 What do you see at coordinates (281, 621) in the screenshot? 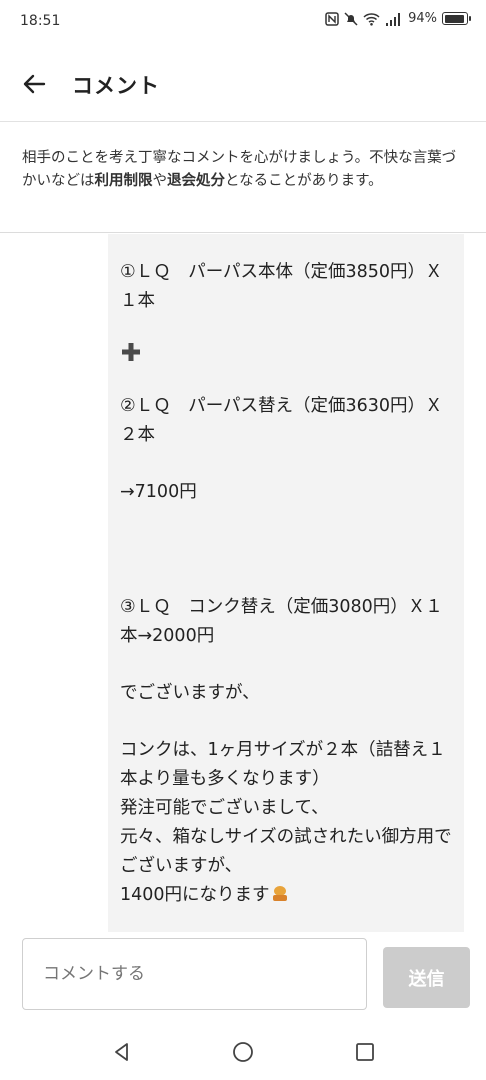
I see `message-line-4: ③ＬＱ コンク替え（定価3080円）Ｘ１本→2000円` at bounding box center [281, 621].